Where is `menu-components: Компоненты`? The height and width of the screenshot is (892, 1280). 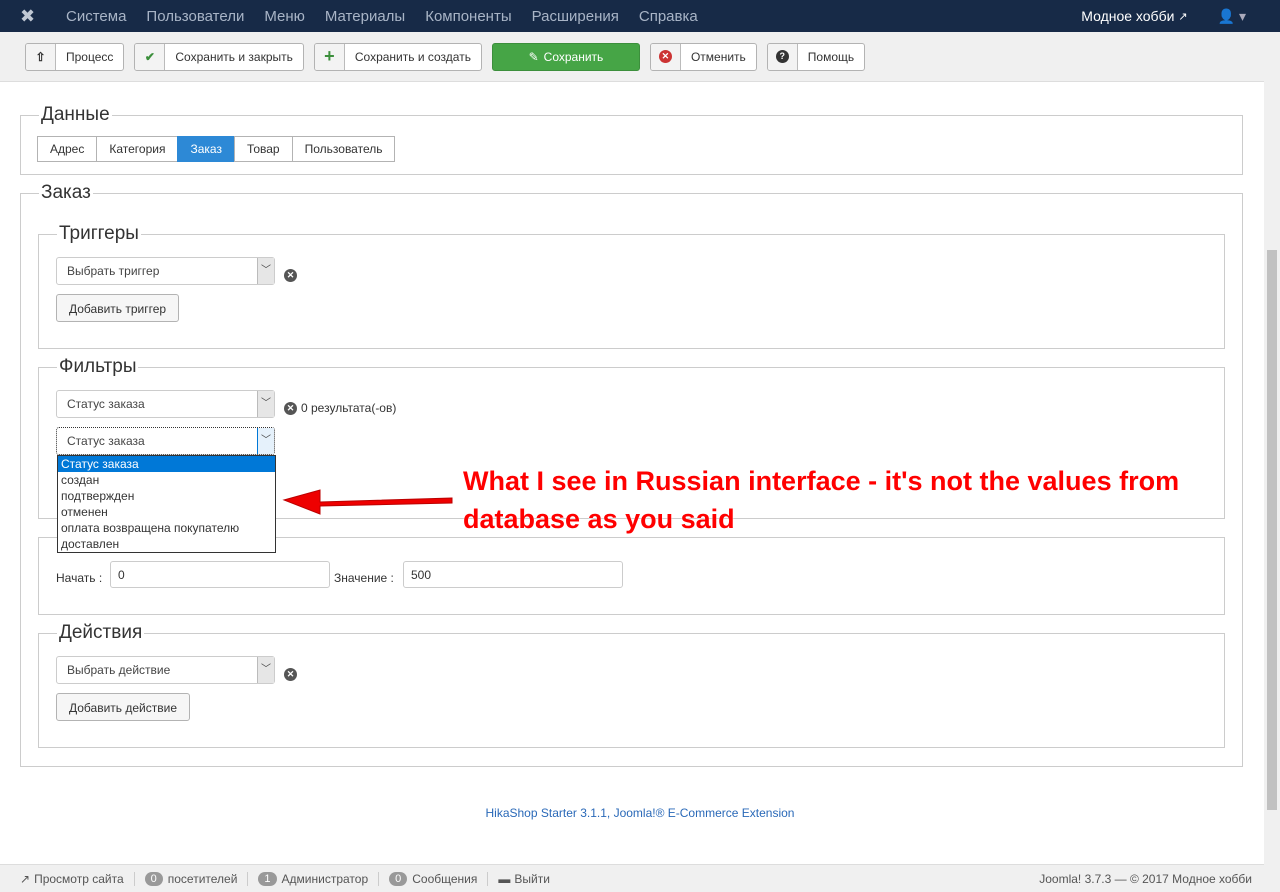 menu-components: Компоненты is located at coordinates (468, 16).